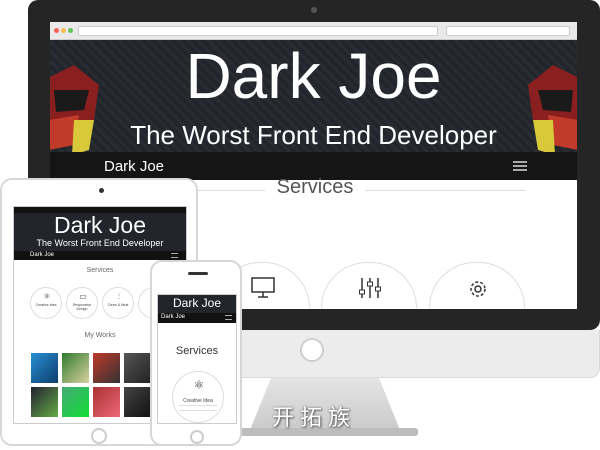 Image resolution: width=600 pixels, height=450 pixels. I want to click on address-bar, so click(258, 31).